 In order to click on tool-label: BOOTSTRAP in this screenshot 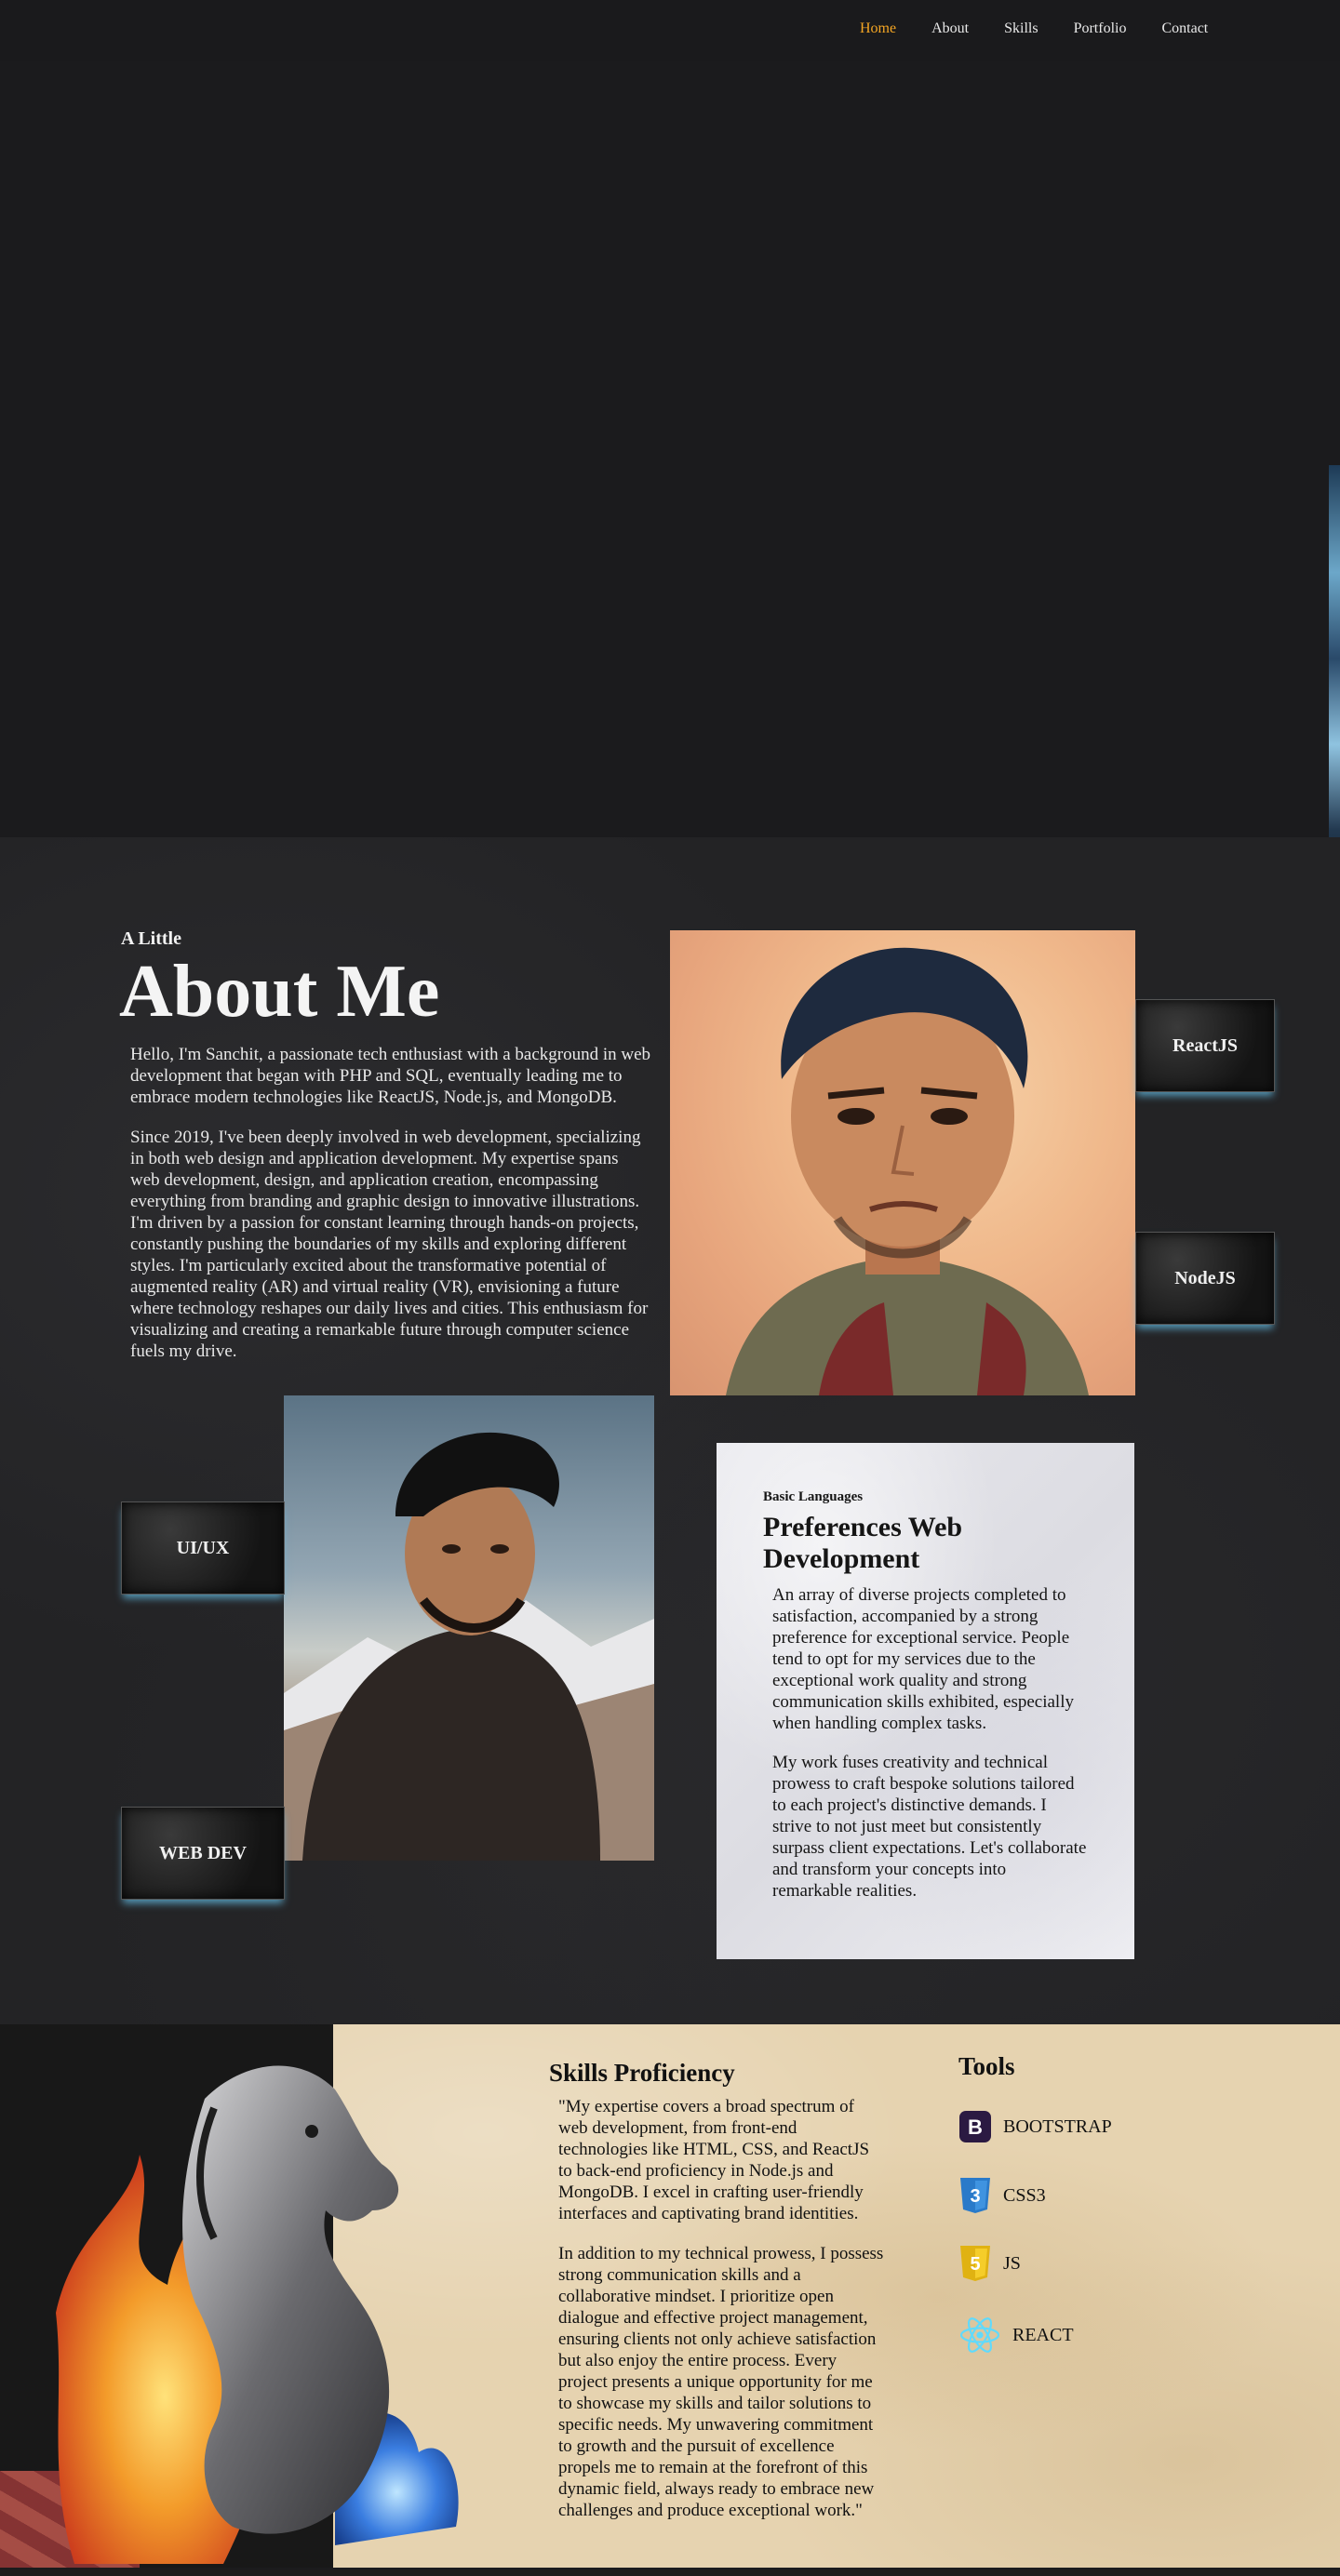, I will do `click(1057, 2126)`.